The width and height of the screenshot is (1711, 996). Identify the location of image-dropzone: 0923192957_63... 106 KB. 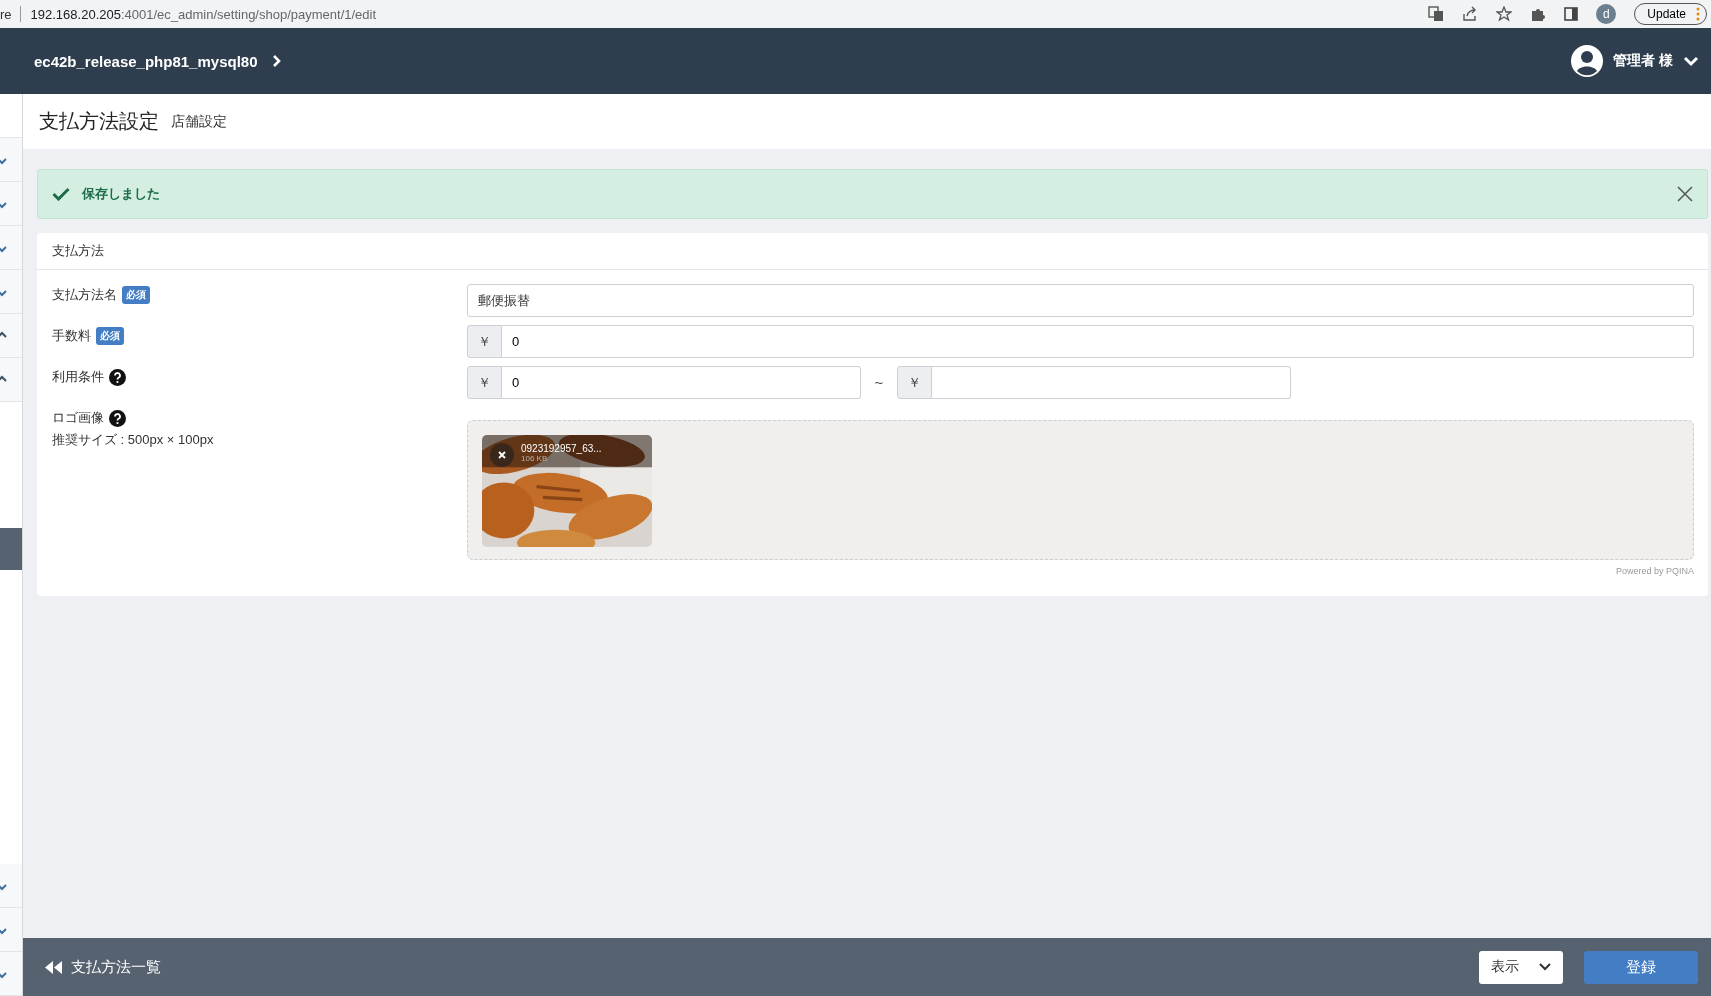
(1080, 490).